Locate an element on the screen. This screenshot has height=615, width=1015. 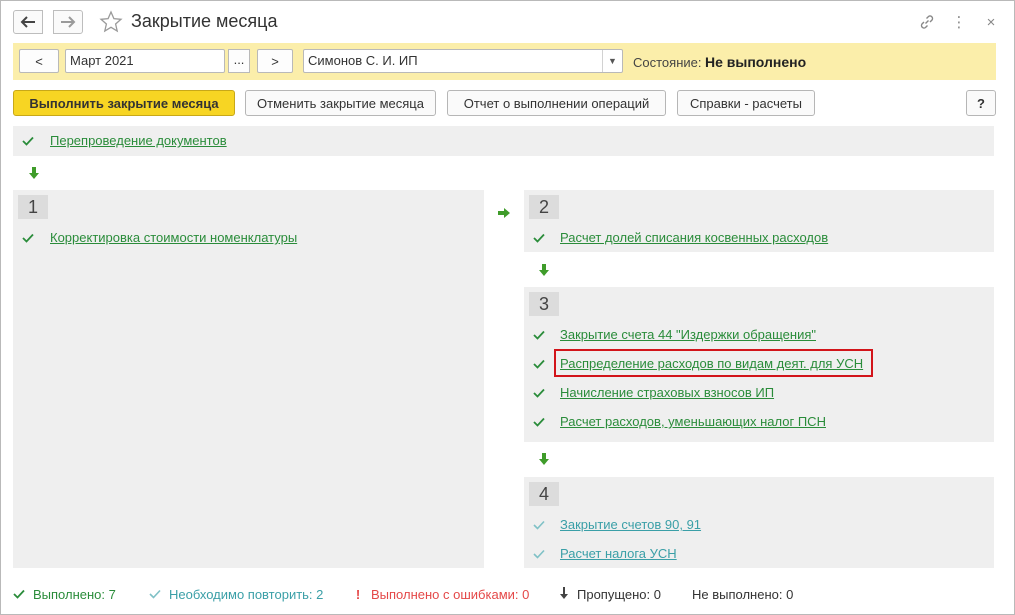
organization-value: Симонов С. И. ИП is located at coordinates (363, 60).